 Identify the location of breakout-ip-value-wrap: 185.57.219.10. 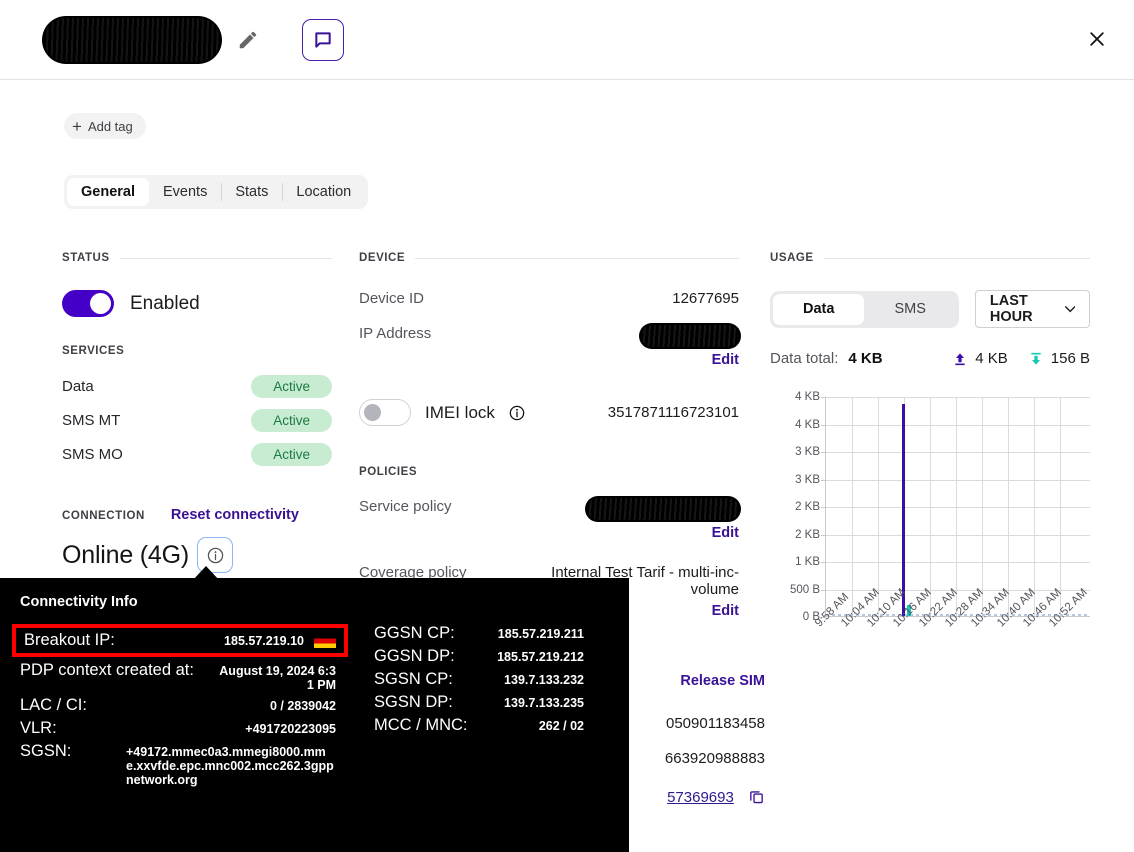
(280, 640).